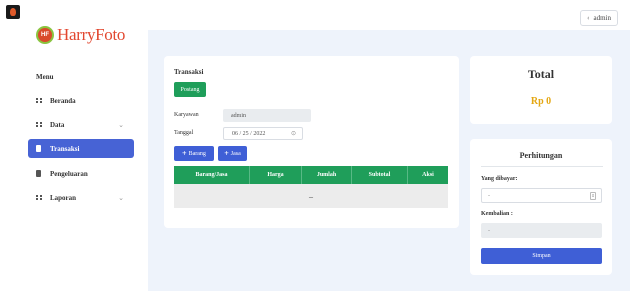  Describe the element at coordinates (81, 148) in the screenshot. I see `sidebar-item-transaksi: Transaksi` at that location.